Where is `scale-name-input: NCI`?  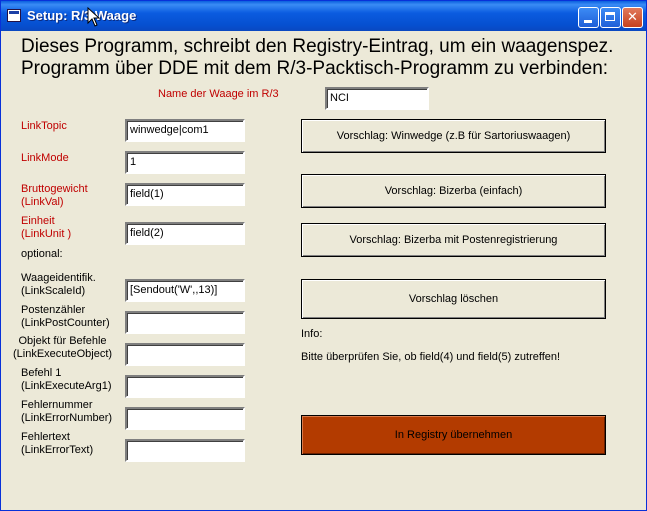
scale-name-input: NCI is located at coordinates (377, 98).